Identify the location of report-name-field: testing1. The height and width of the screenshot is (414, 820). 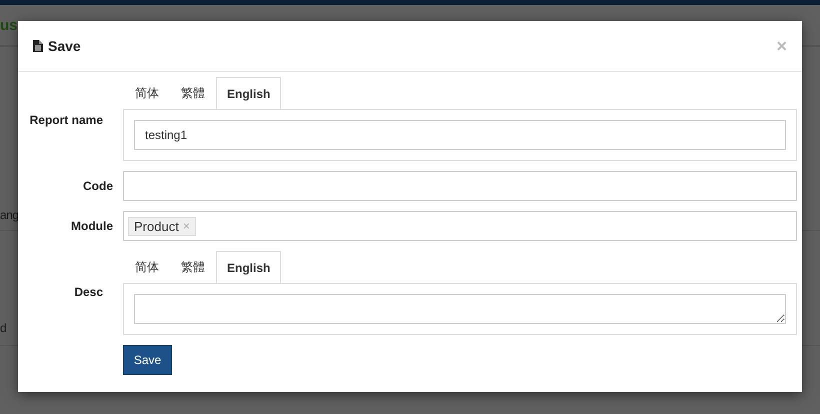
(460, 135).